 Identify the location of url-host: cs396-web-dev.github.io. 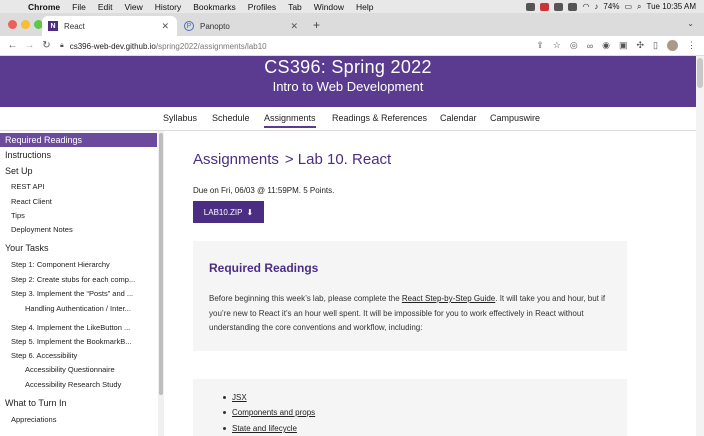
(112, 46).